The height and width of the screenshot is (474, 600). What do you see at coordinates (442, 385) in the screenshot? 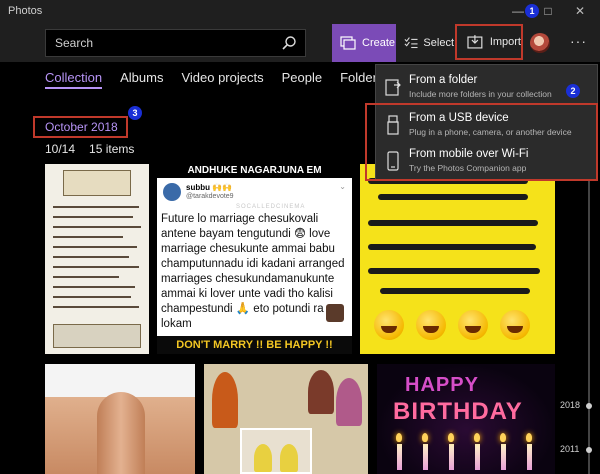
I see `birthday-text-happy: HAPPY` at bounding box center [442, 385].